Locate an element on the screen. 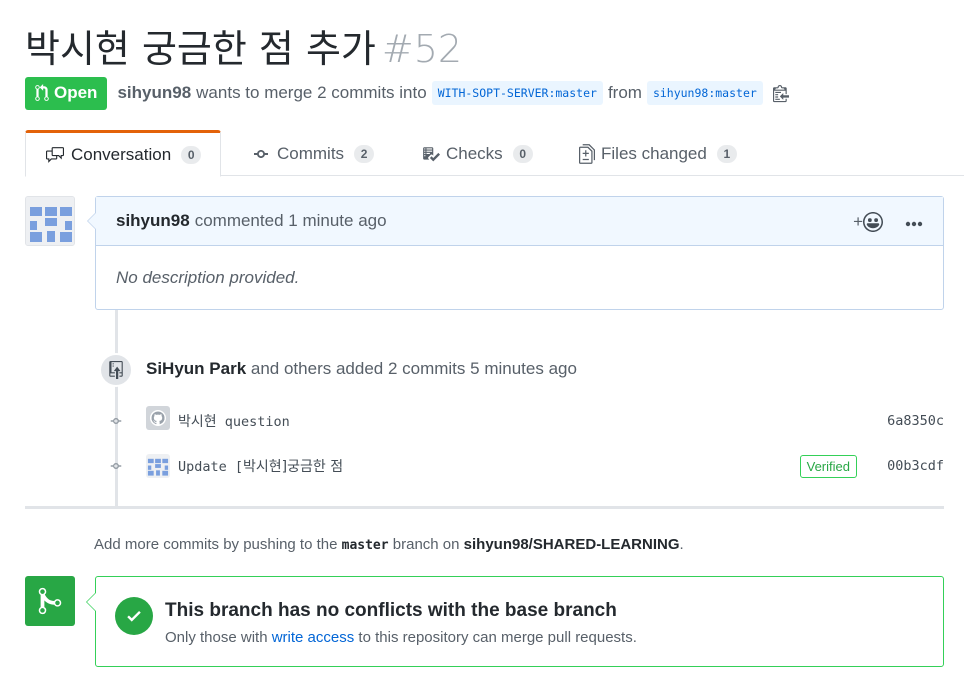 The height and width of the screenshot is (683, 964). tab-conversation-label: Conversation is located at coordinates (121, 154).